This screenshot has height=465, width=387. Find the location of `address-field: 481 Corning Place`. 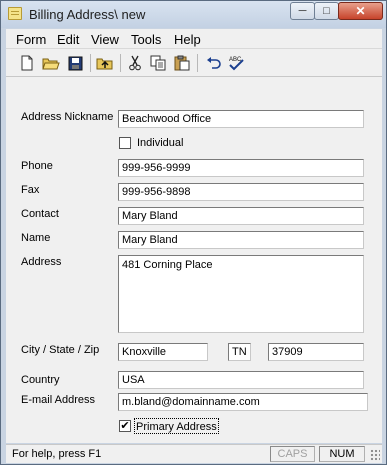

address-field: 481 Corning Place is located at coordinates (241, 294).